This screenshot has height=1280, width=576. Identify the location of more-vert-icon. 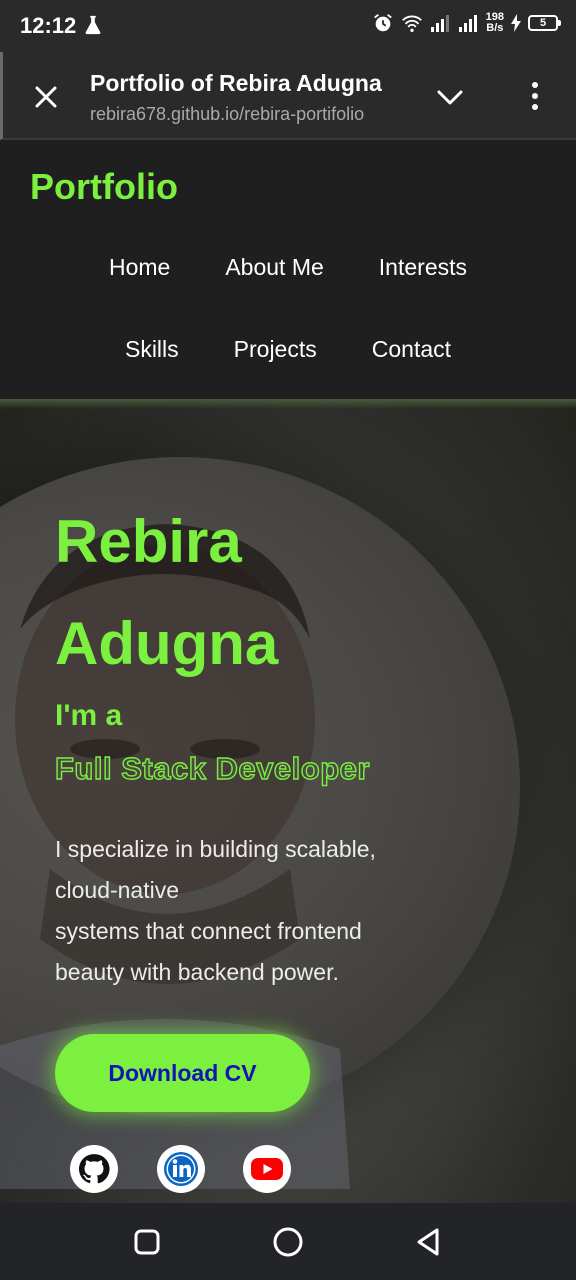
(535, 96).